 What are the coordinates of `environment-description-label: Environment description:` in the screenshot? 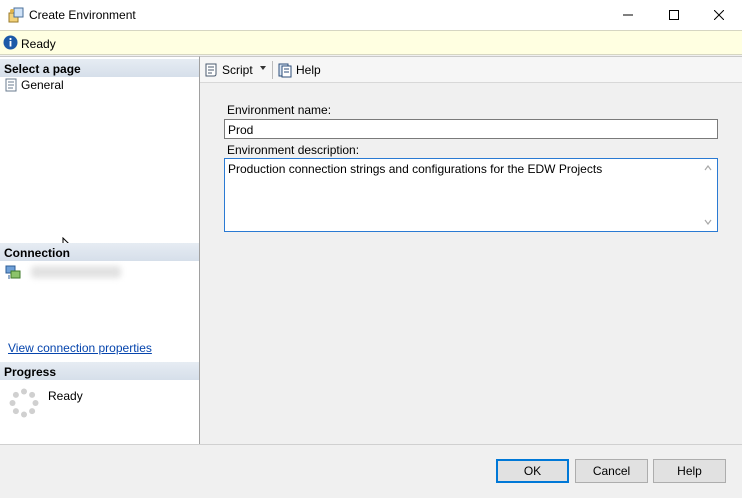 It's located at (293, 150).